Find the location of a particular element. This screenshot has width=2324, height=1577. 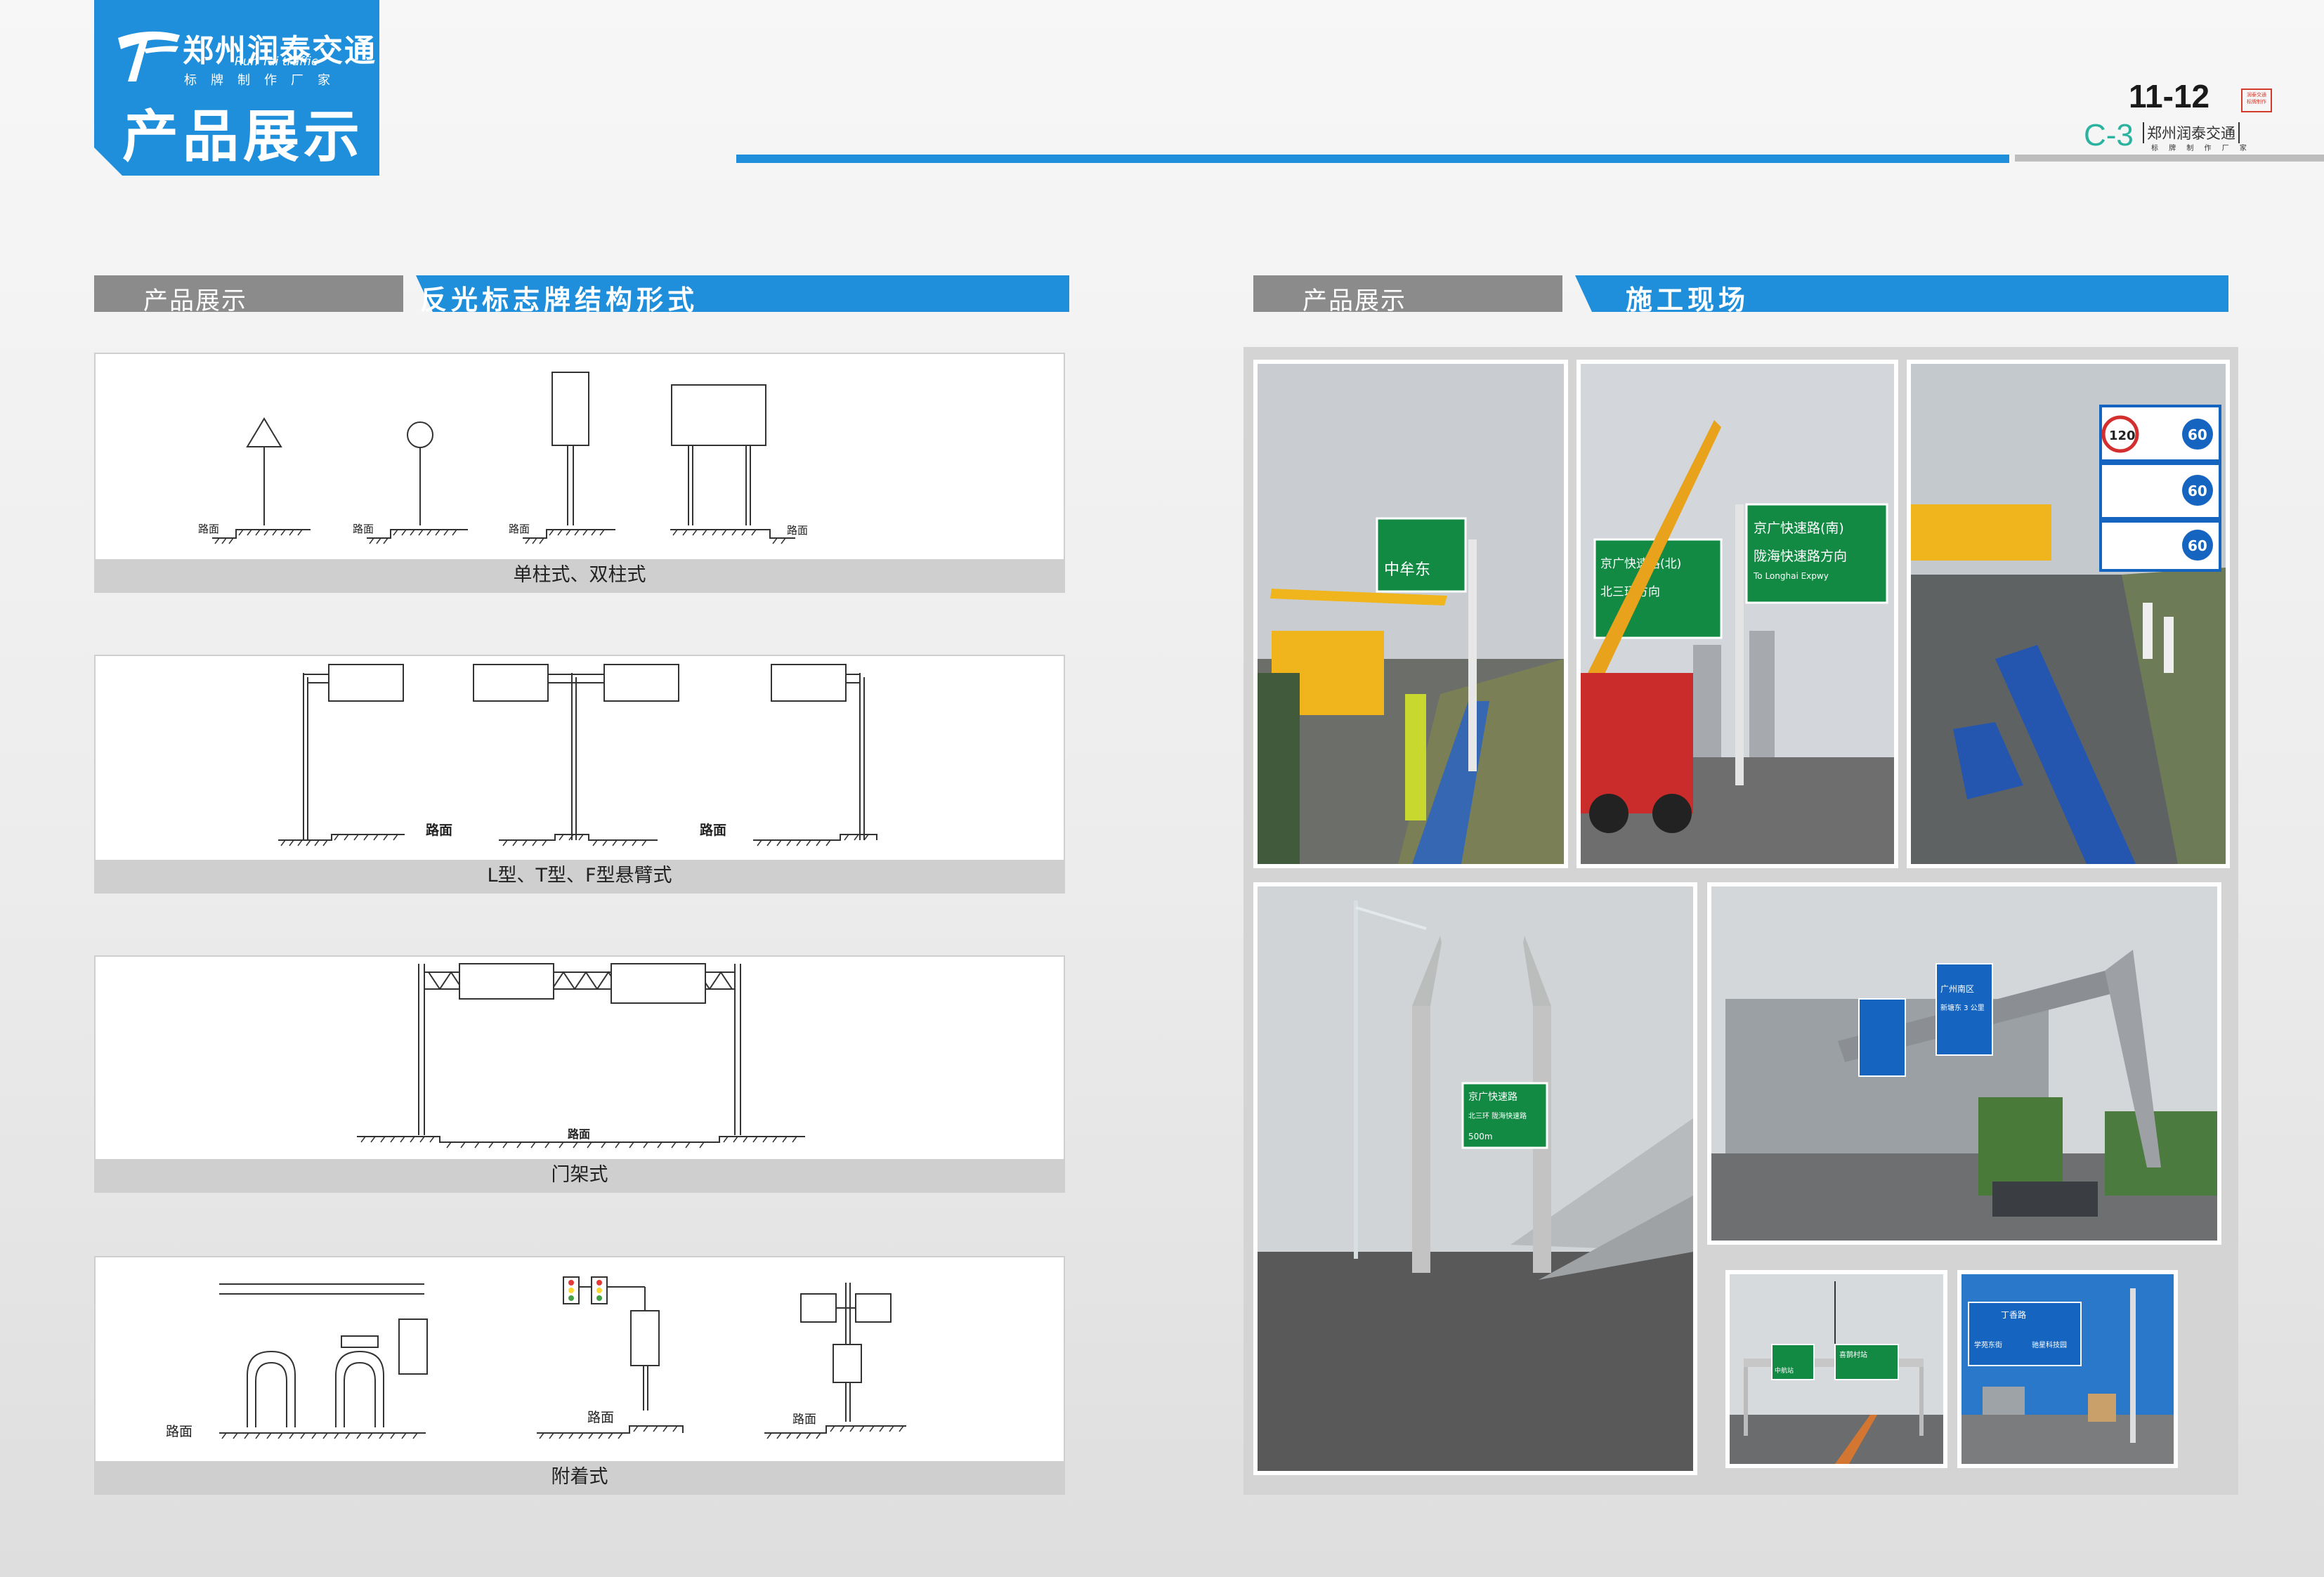

page-code: C-3 is located at coordinates (2109, 135).